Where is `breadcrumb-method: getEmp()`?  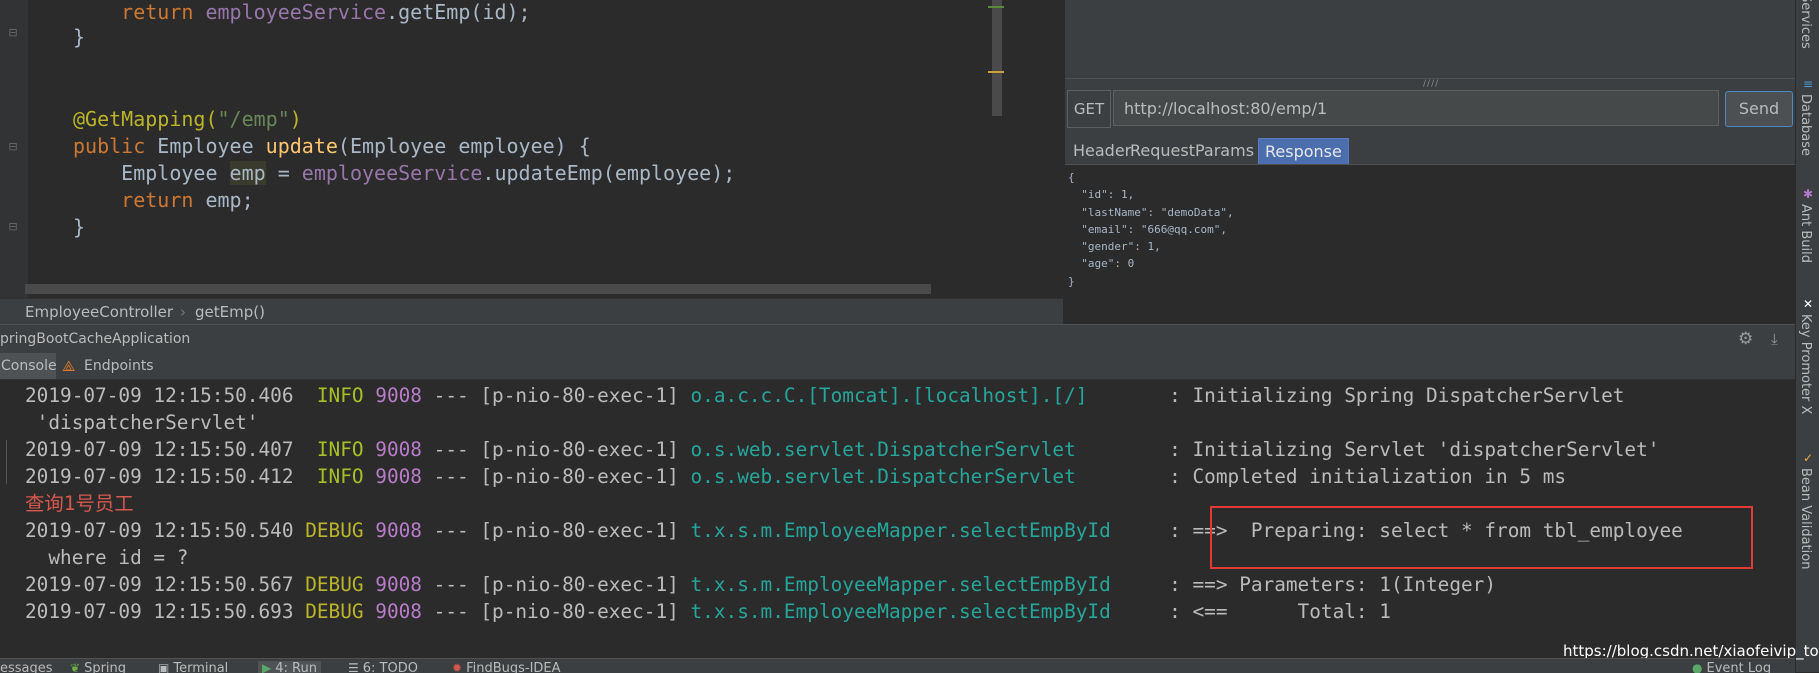 breadcrumb-method: getEmp() is located at coordinates (230, 312).